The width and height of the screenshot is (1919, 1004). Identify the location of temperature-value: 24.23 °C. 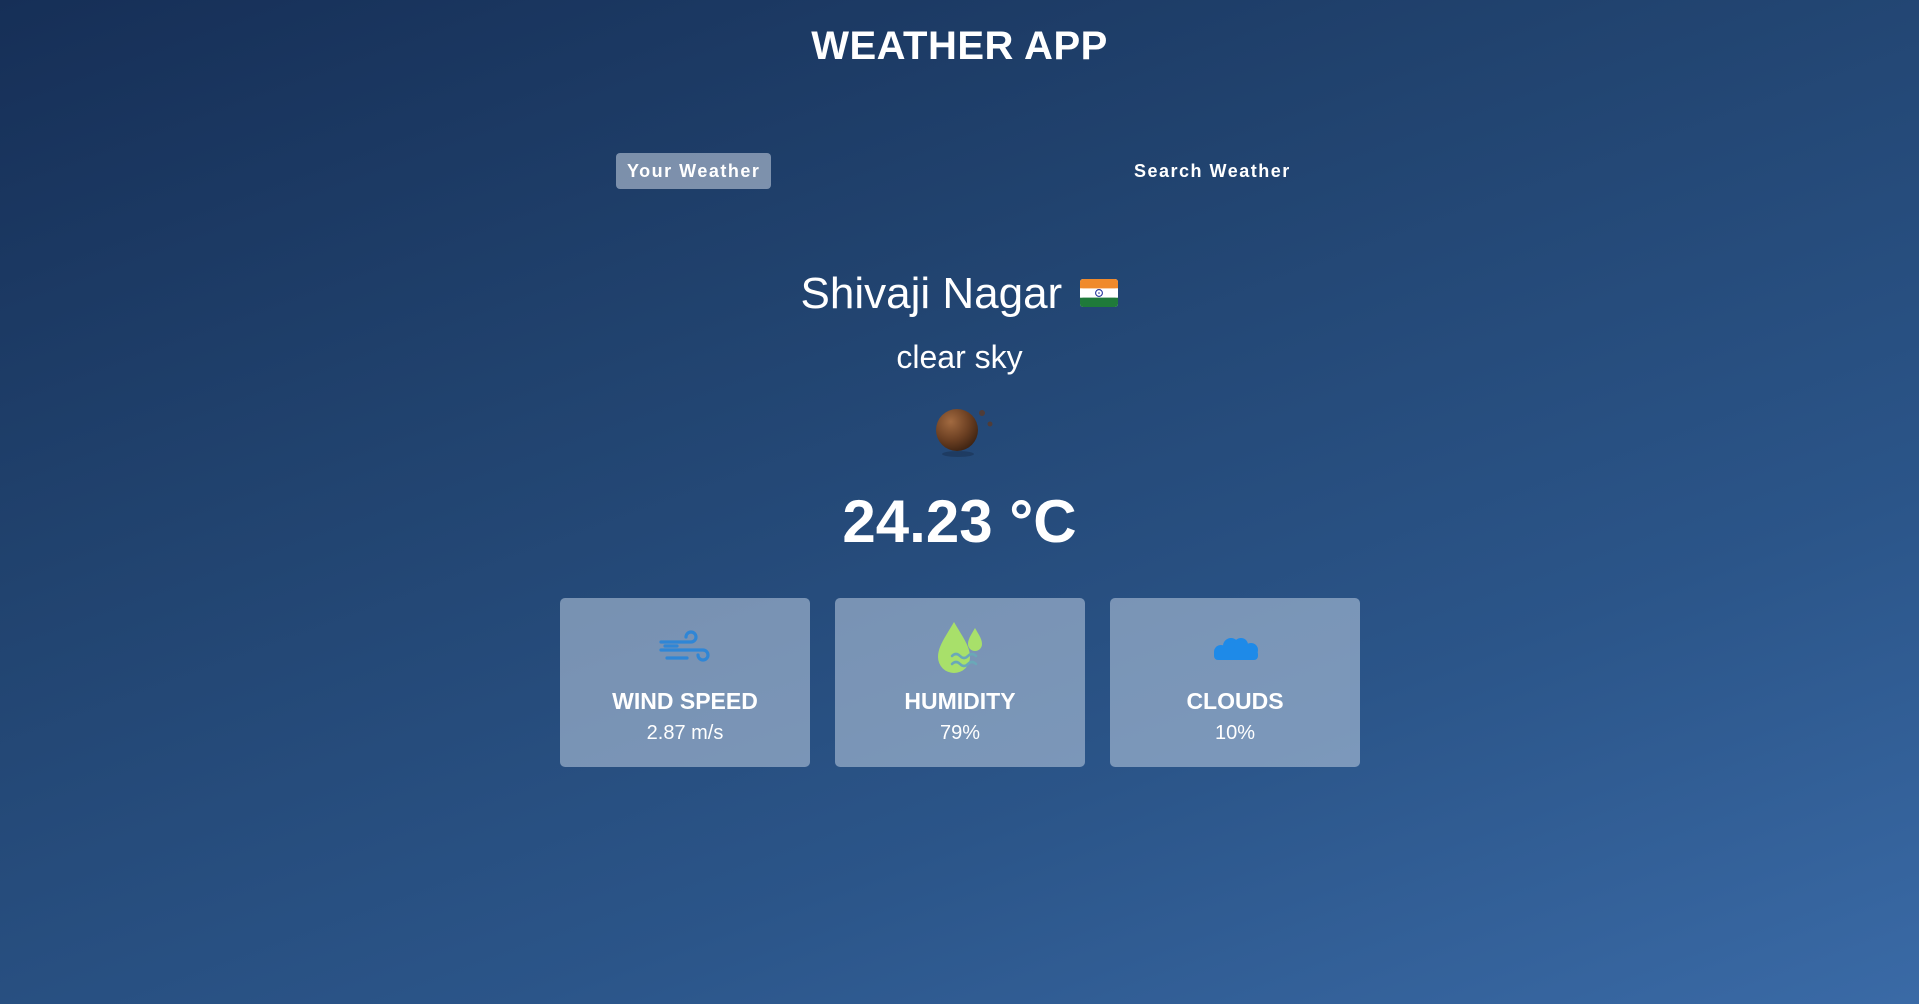
(959, 521).